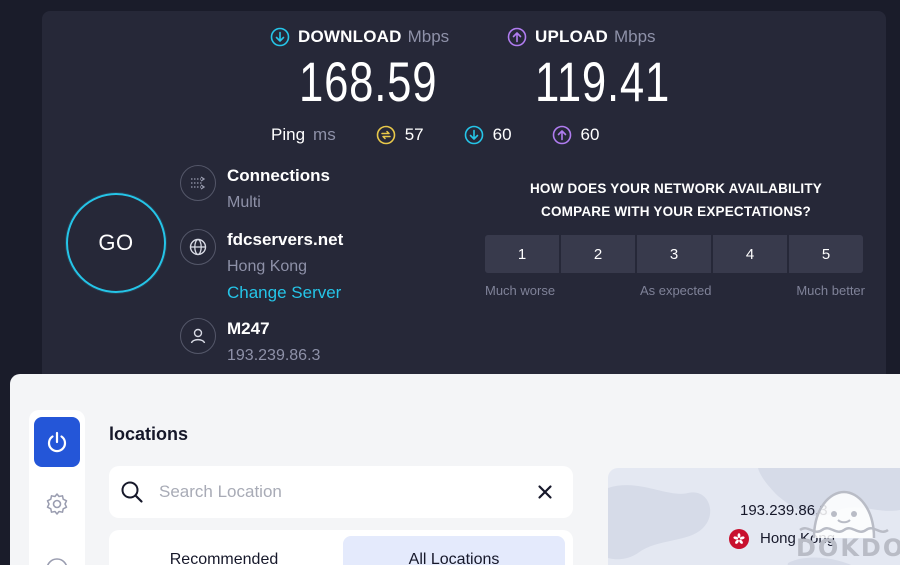  Describe the element at coordinates (435, 135) in the screenshot. I see `ping-row: Ping ms 57 60 60` at that location.